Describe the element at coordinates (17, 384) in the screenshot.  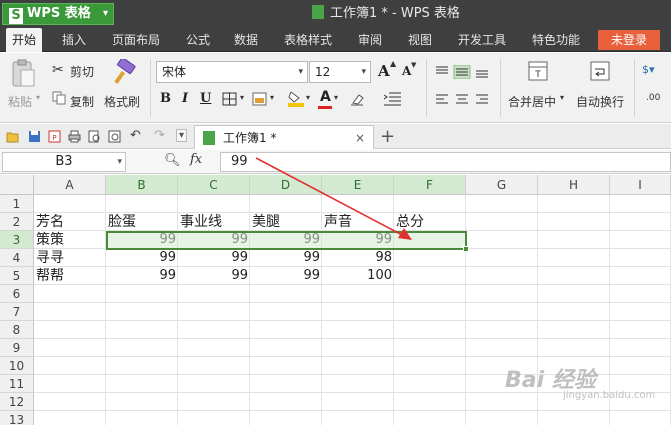
I see `row-header: 11` at that location.